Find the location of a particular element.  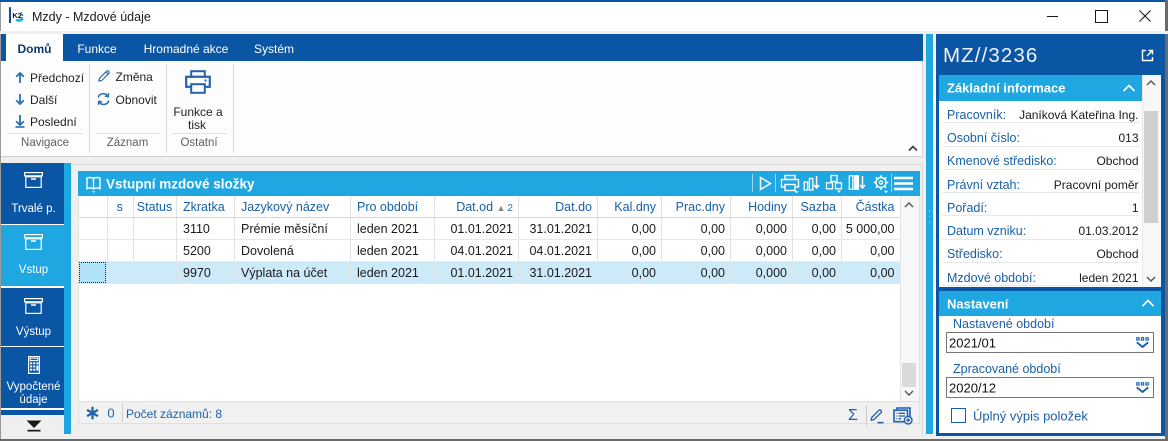

svg-text: K2 is located at coordinates (17, 15).